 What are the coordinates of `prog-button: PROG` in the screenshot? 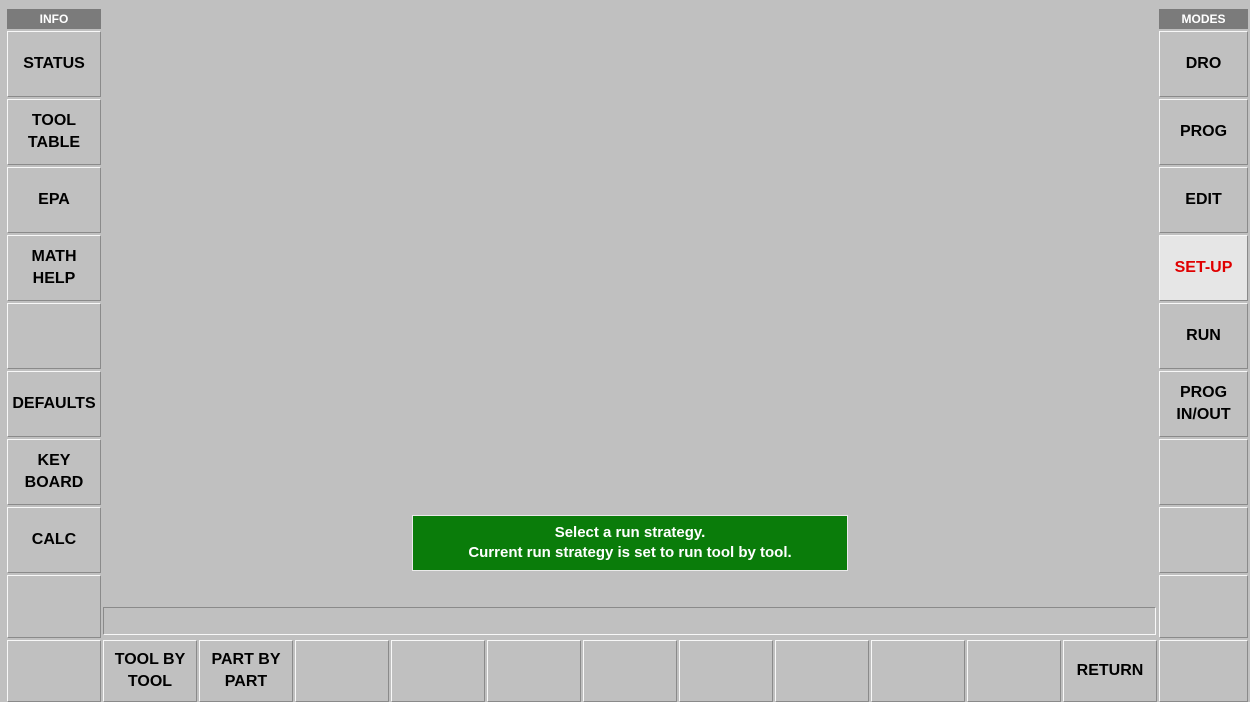 It's located at (1203, 132).